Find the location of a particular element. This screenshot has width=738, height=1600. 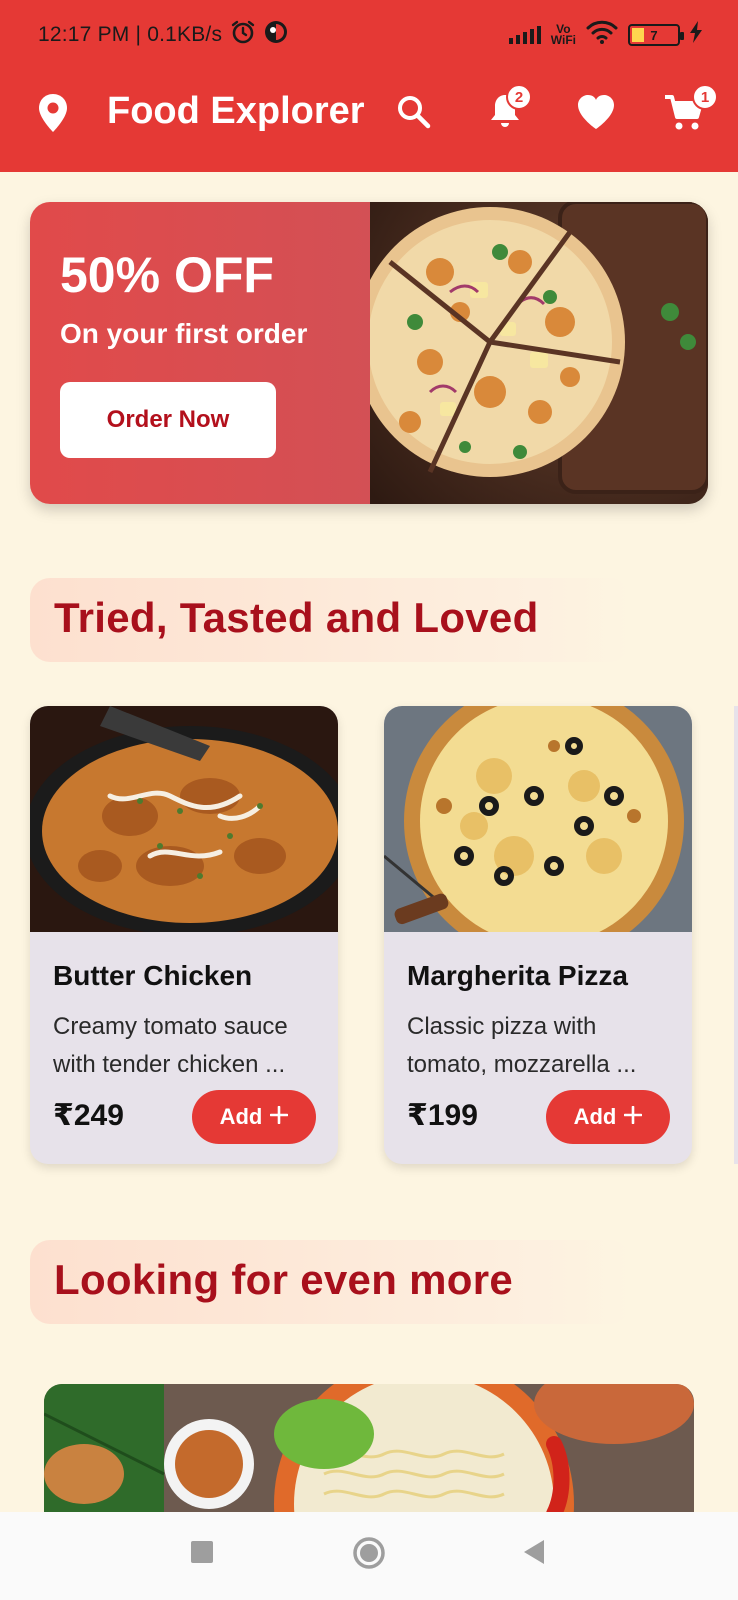

section-heading-loved: Tried, Tasted and Loved is located at coordinates (330, 620).